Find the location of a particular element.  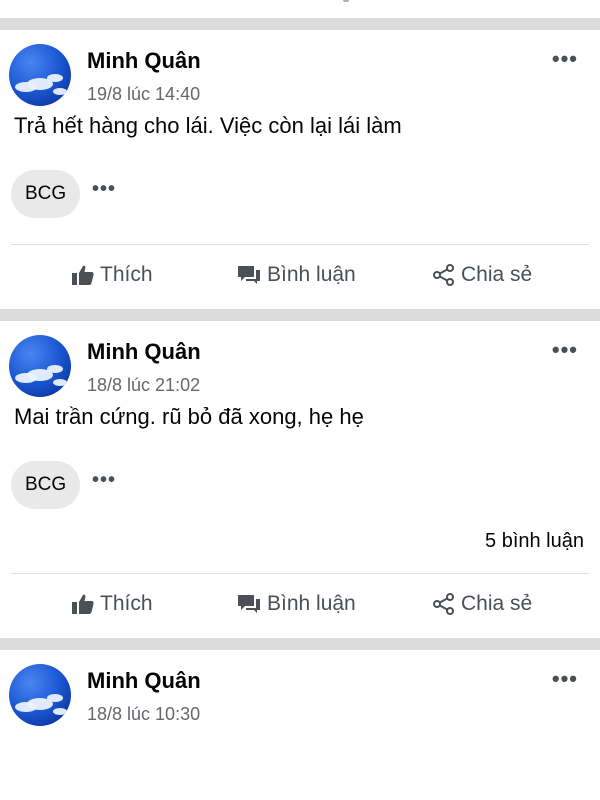

scroll-indicator is located at coordinates (346, 1).